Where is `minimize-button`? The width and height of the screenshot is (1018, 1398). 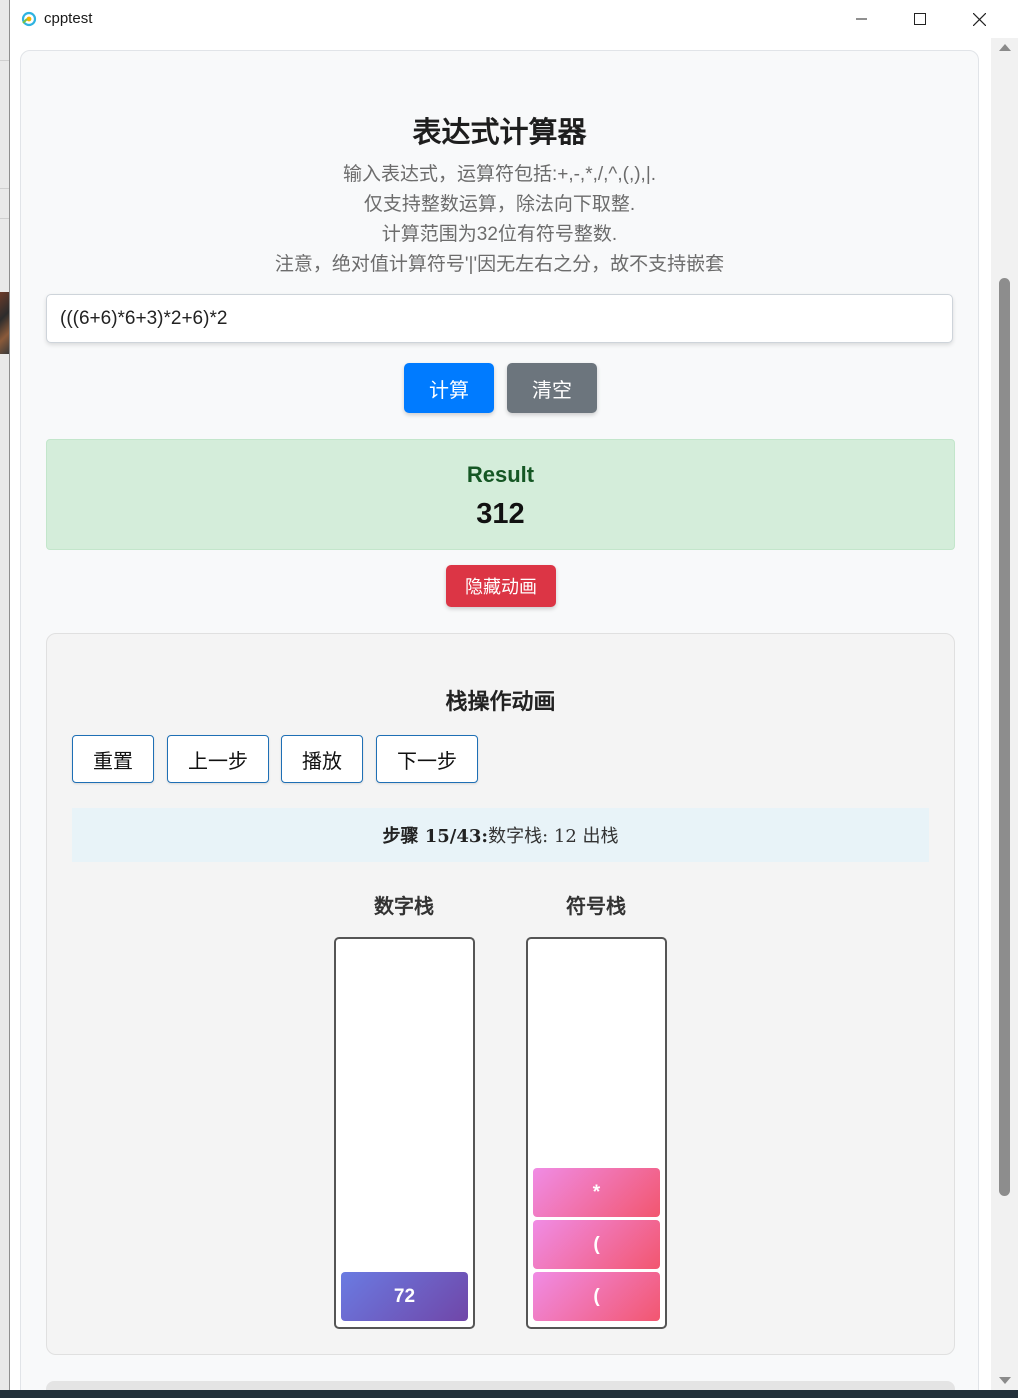
minimize-button is located at coordinates (862, 19).